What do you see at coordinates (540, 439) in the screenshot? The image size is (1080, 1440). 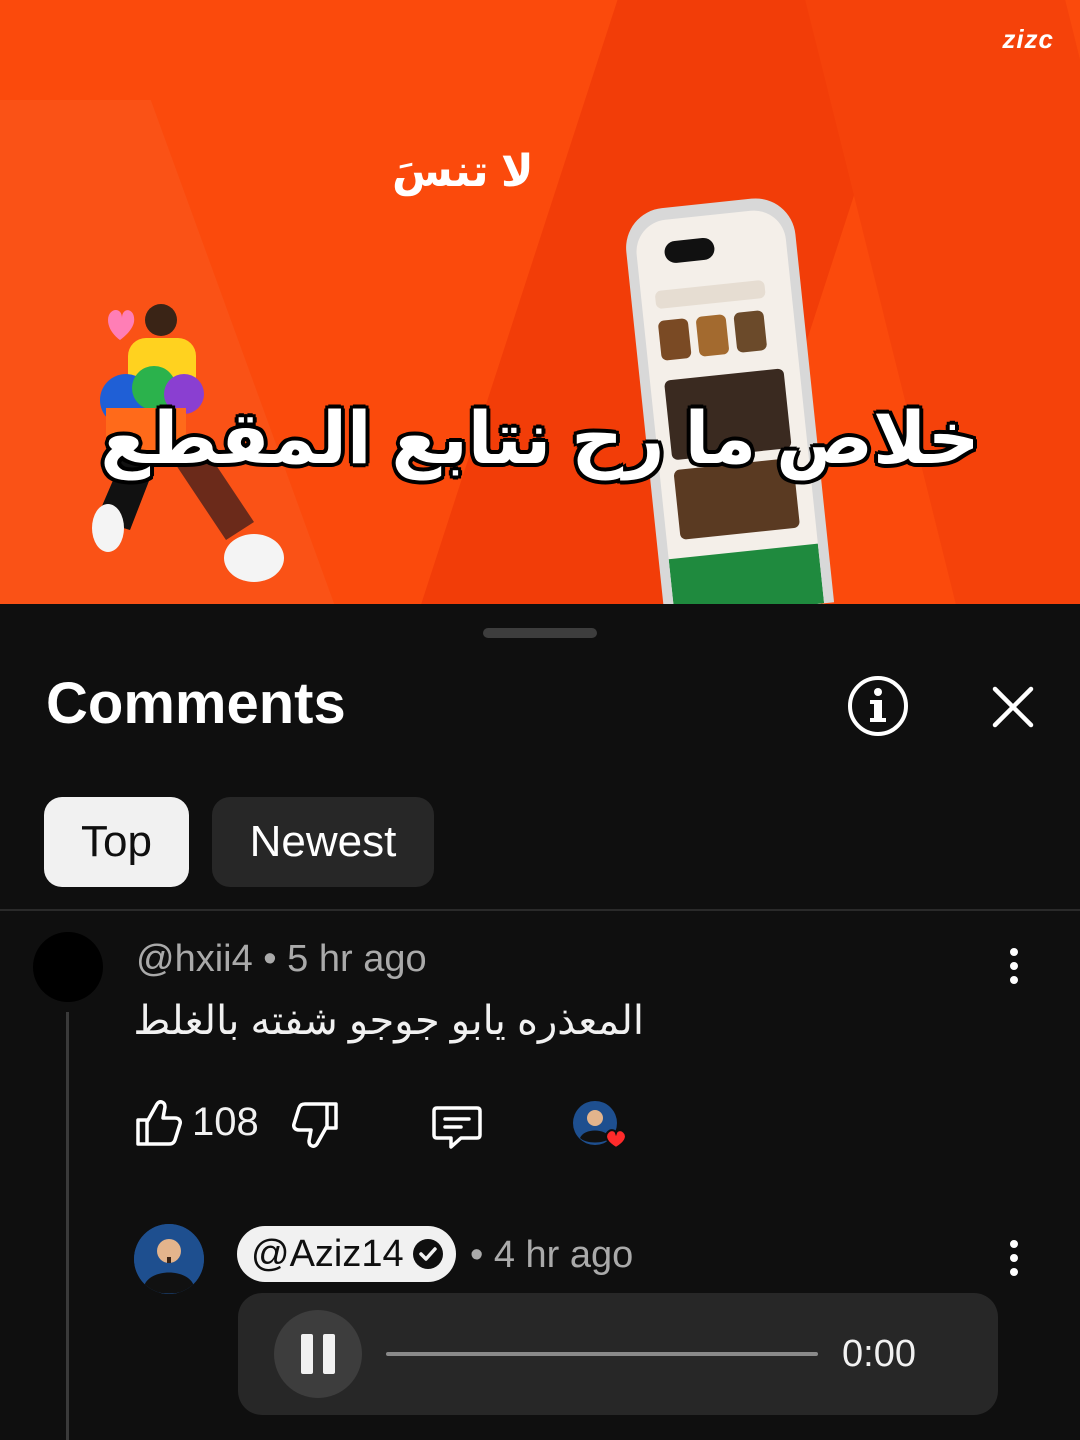 I see `video-caption: خلاص ما رح نتابع المقطع` at bounding box center [540, 439].